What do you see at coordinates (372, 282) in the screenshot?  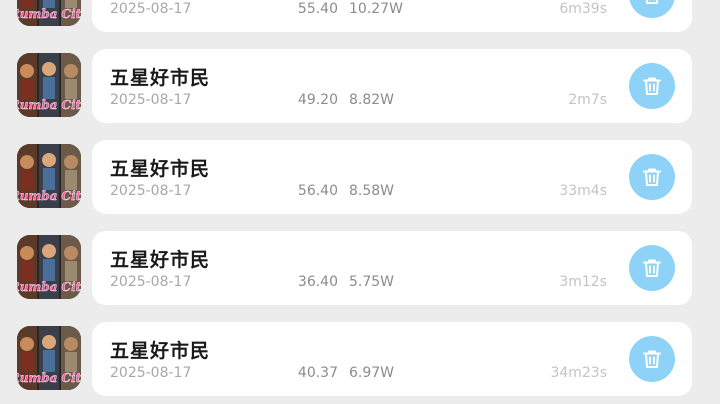 I see `record-views: 5.75W` at bounding box center [372, 282].